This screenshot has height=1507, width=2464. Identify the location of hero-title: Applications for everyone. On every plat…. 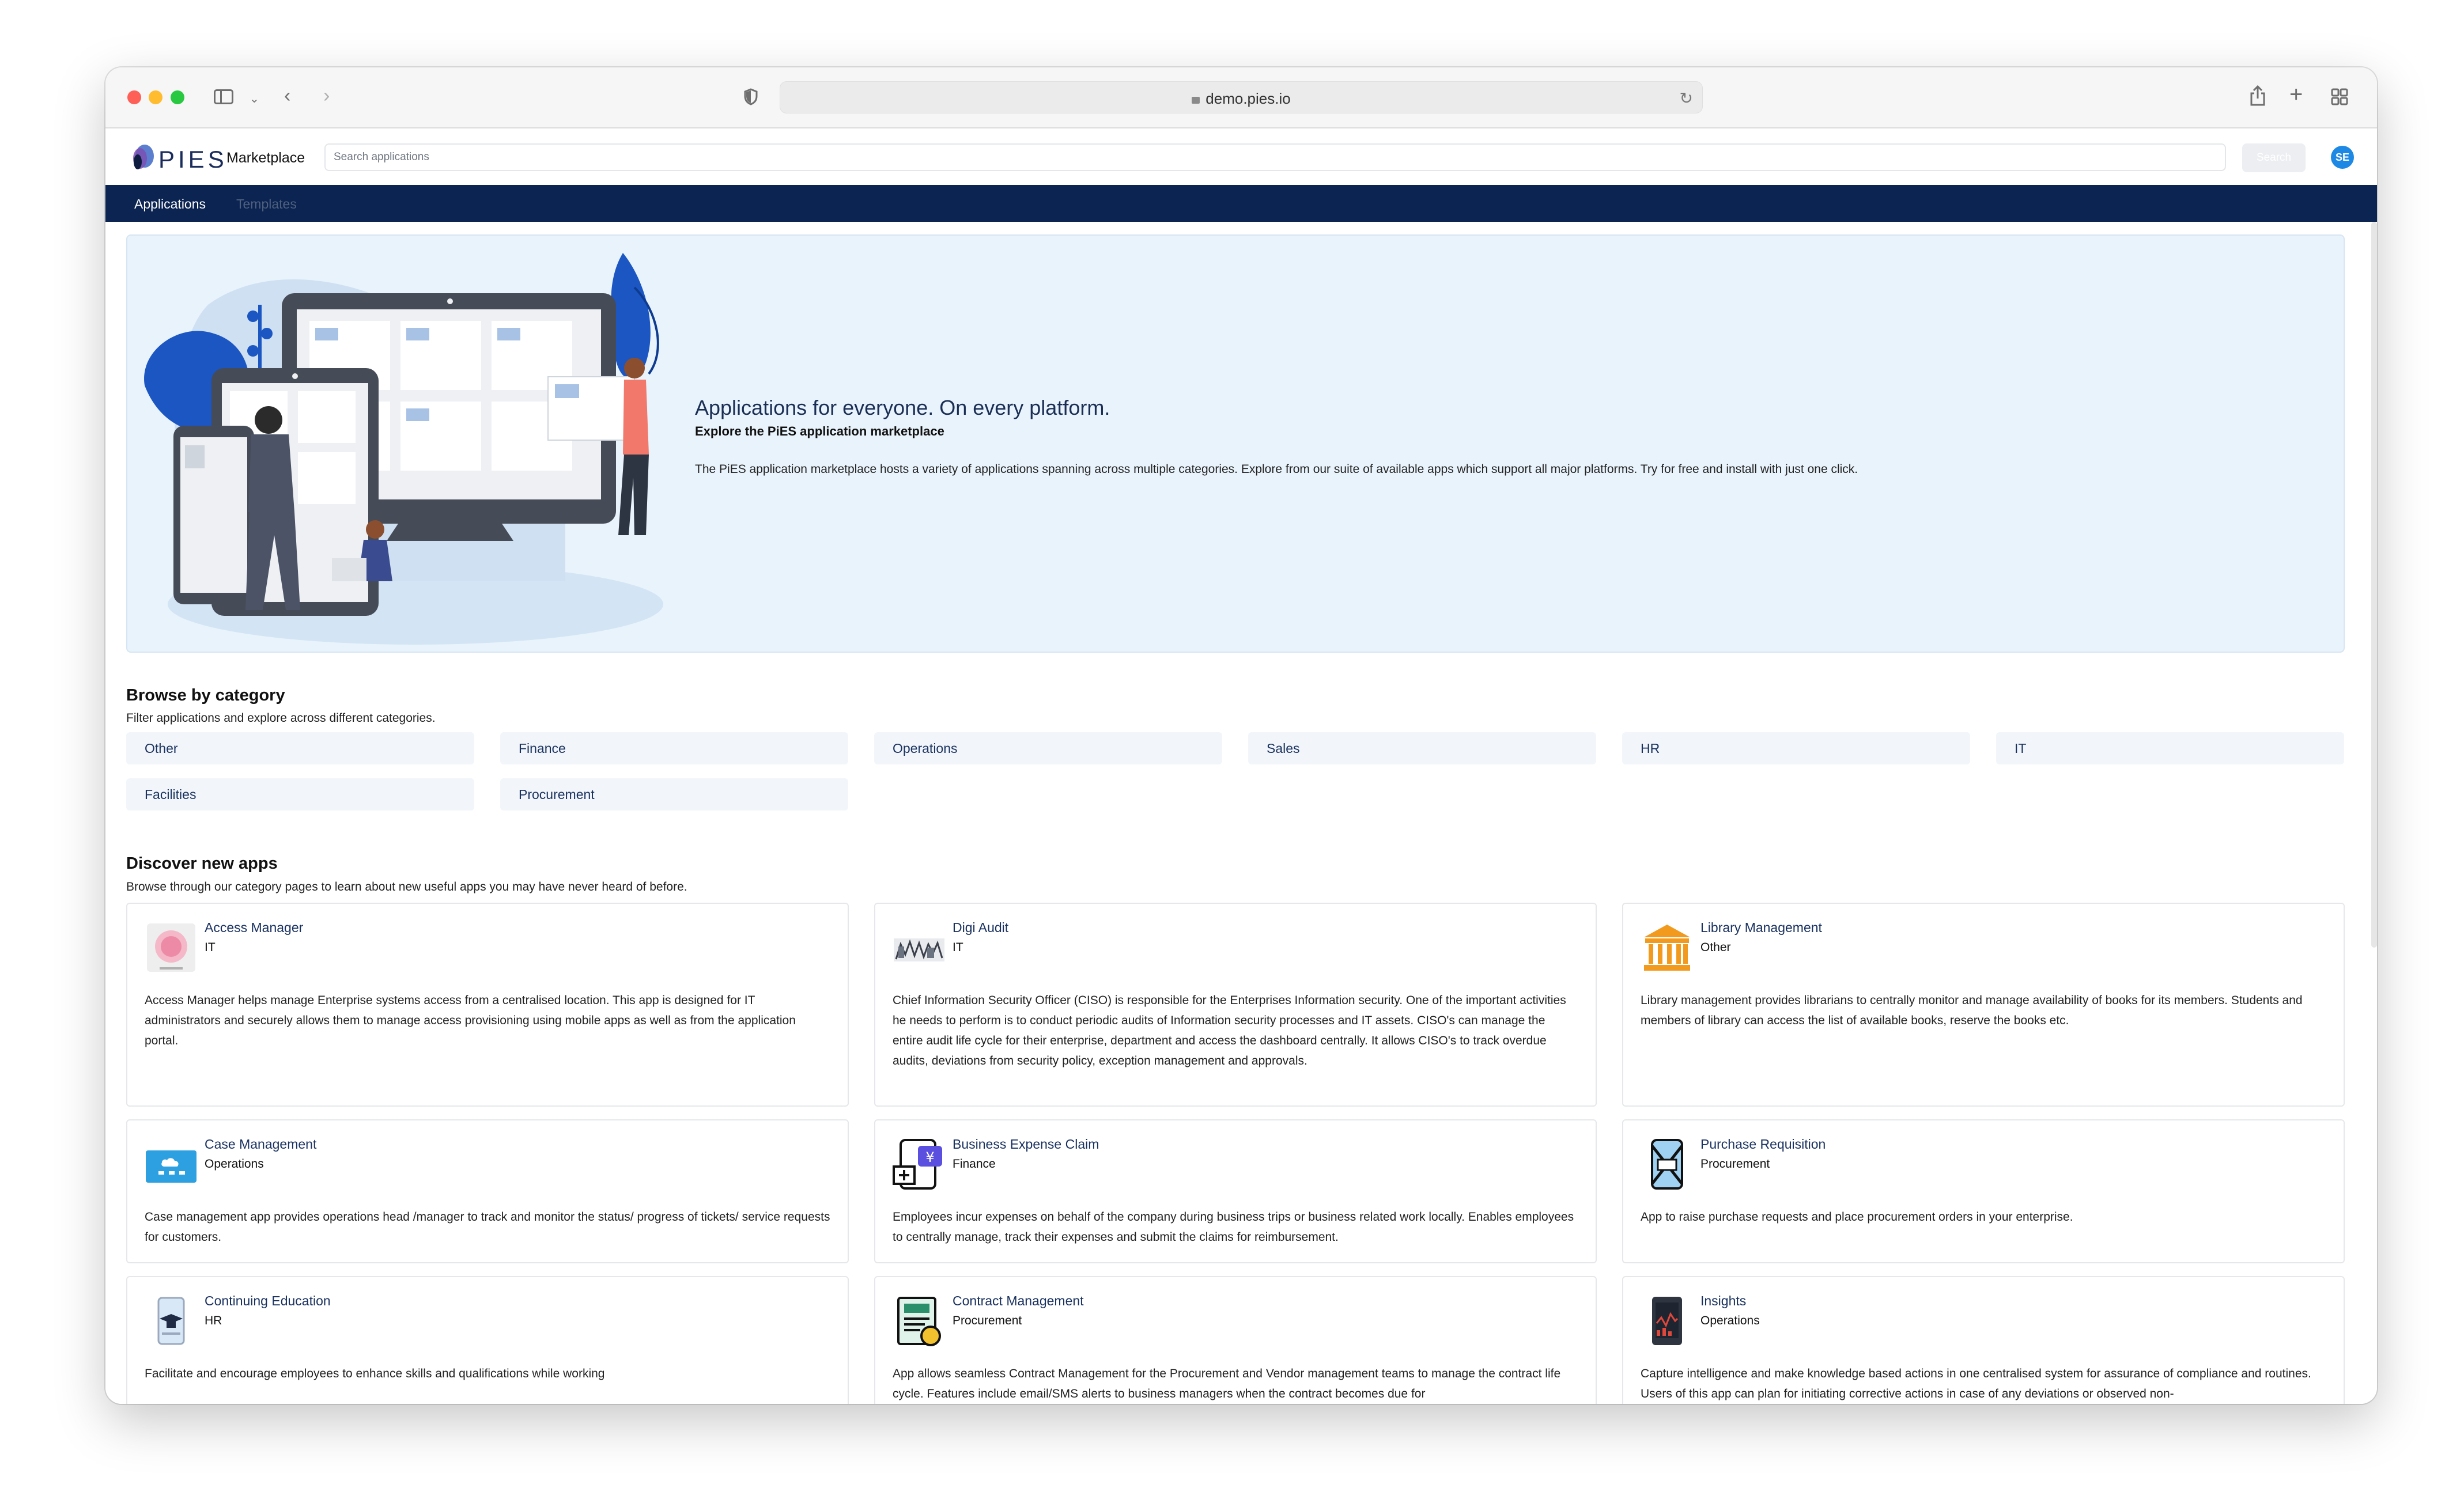
(902, 408).